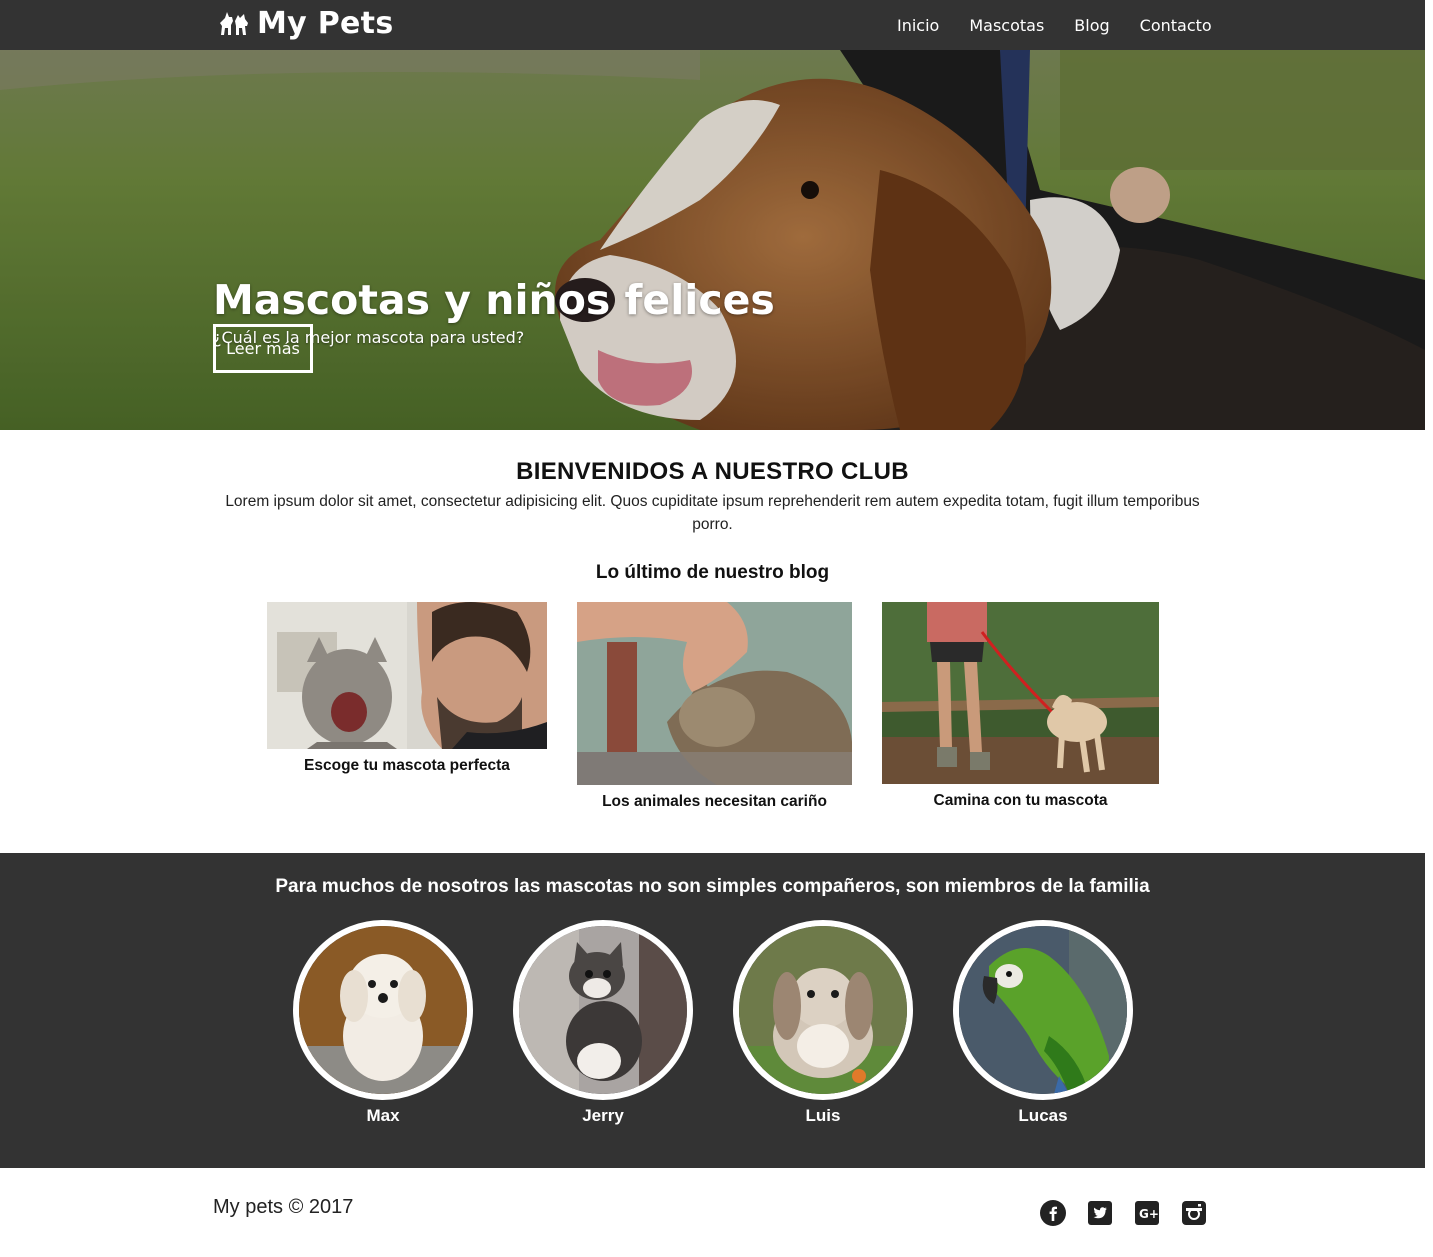 The width and height of the screenshot is (1433, 1257). What do you see at coordinates (407, 766) in the screenshot?
I see `blog-post-caption: Escoge tu mascota perfecta` at bounding box center [407, 766].